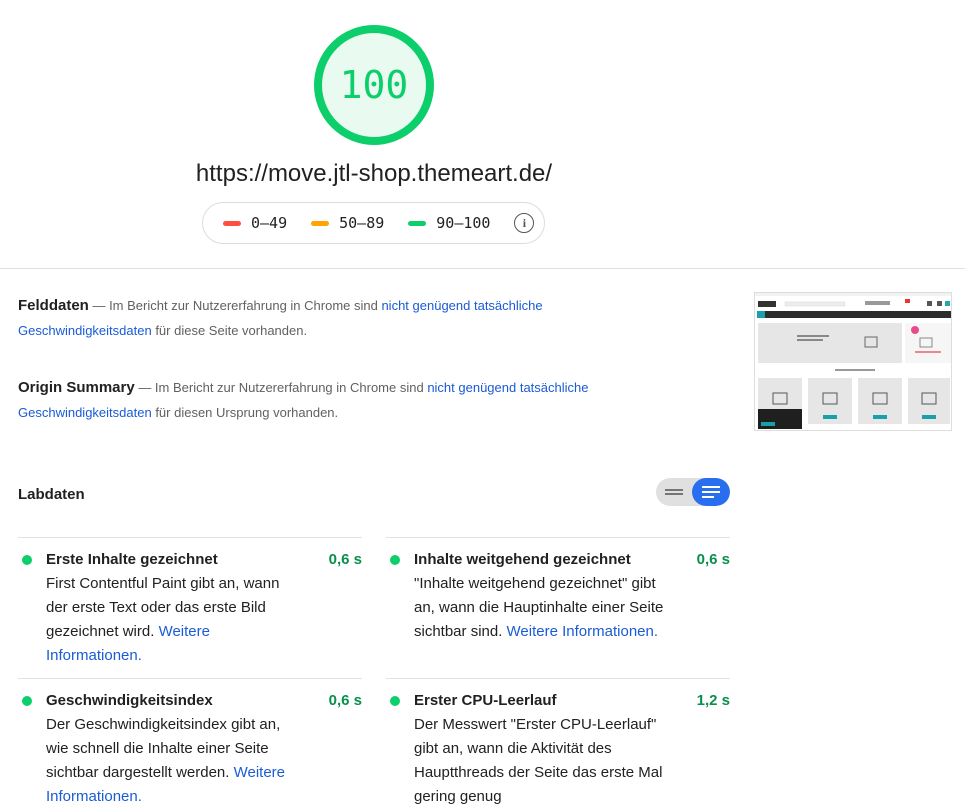 This screenshot has height=812, width=965. Describe the element at coordinates (269, 223) in the screenshot. I see `legend-label: 0–49` at that location.